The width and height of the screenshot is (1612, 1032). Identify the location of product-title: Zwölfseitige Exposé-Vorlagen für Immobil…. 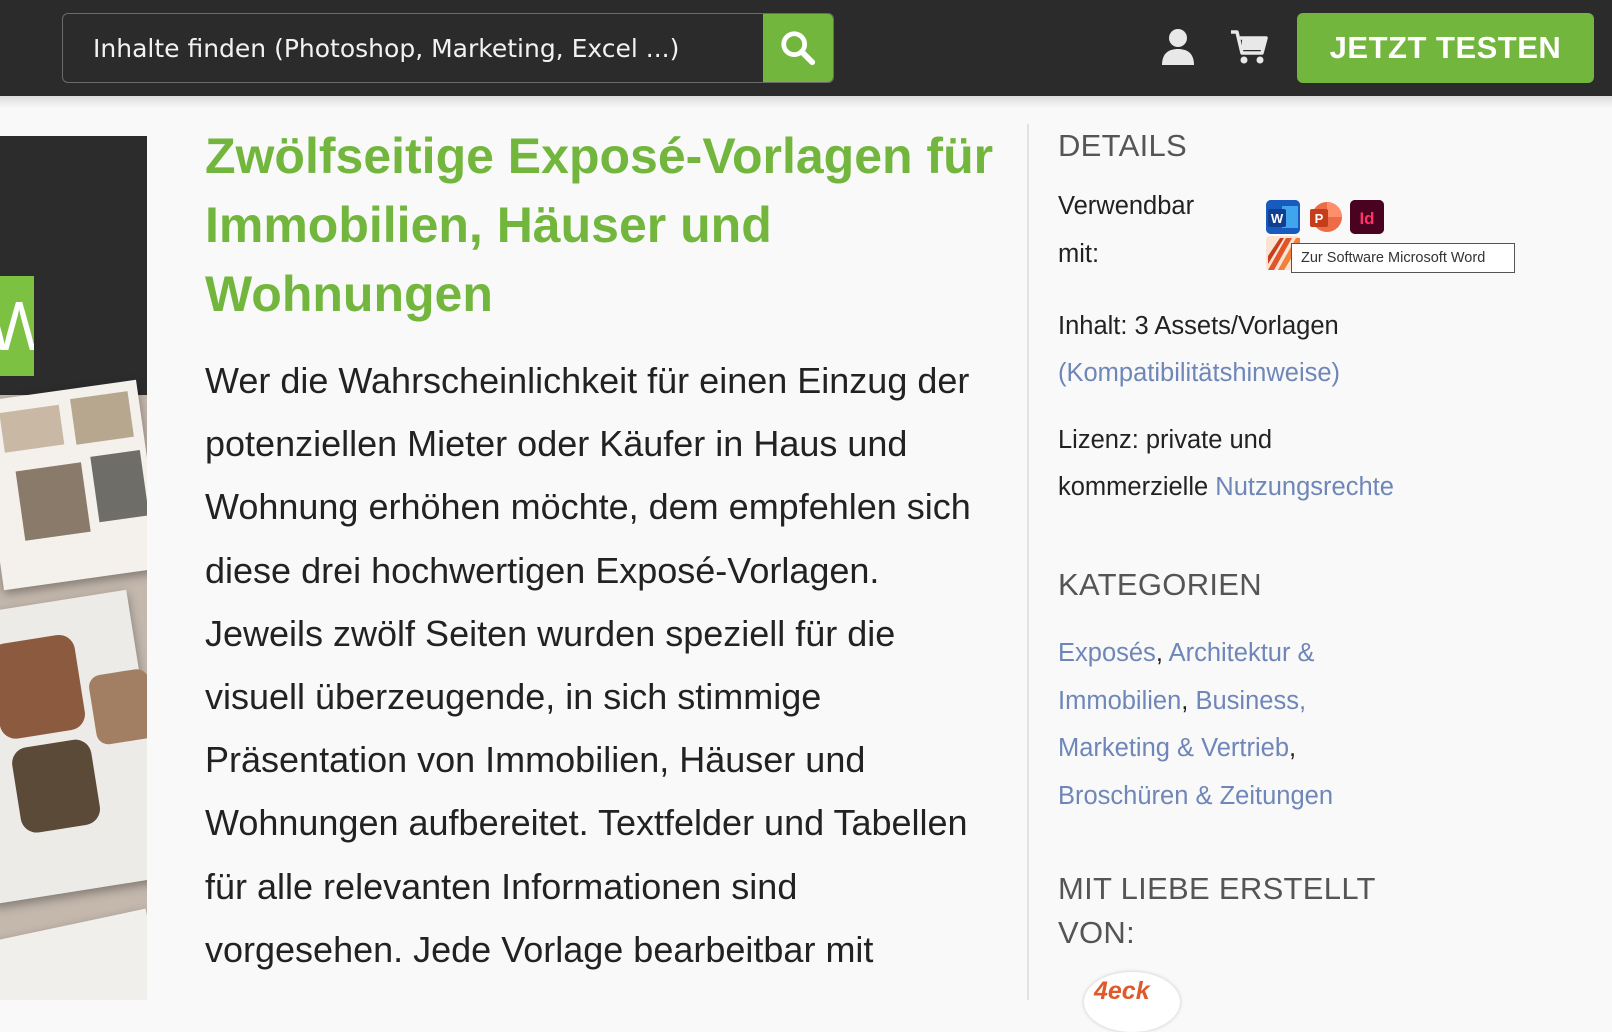
(599, 225).